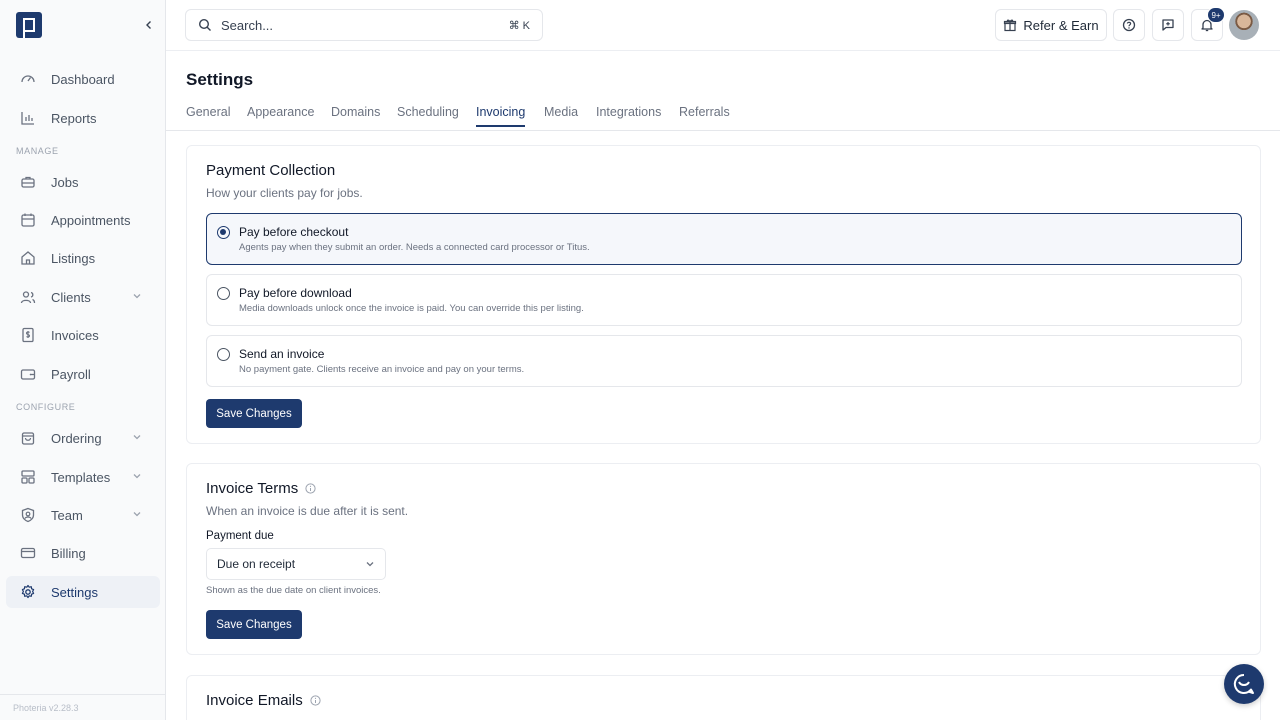 This screenshot has width=1280, height=720. I want to click on sidebar-item-label: Templates, so click(81, 477).